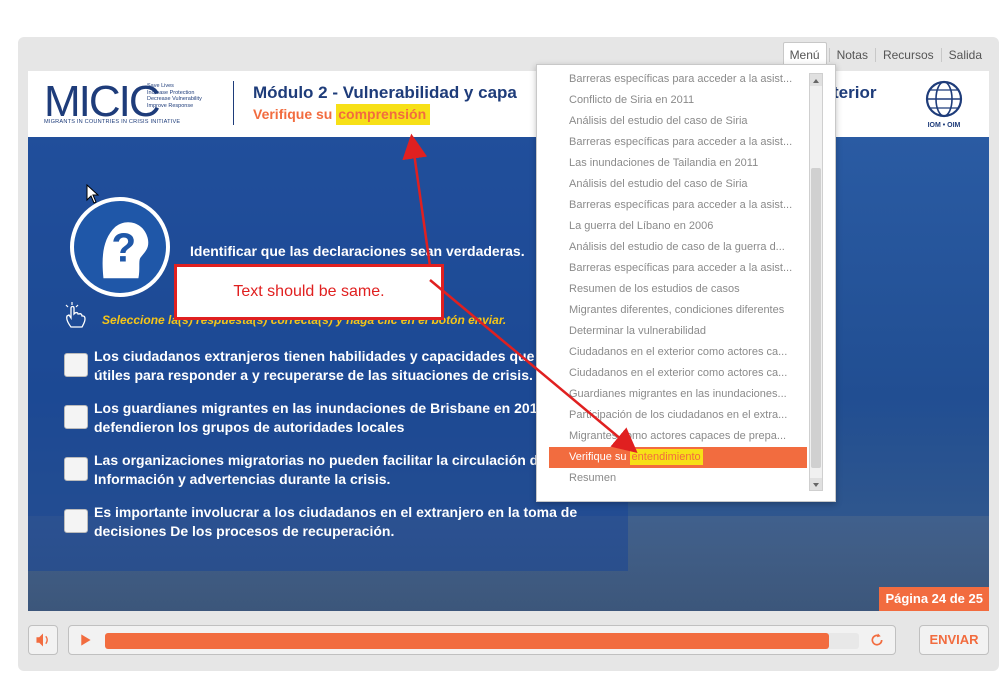  I want to click on page-subtitle: Verifique su comprensión, so click(342, 114).